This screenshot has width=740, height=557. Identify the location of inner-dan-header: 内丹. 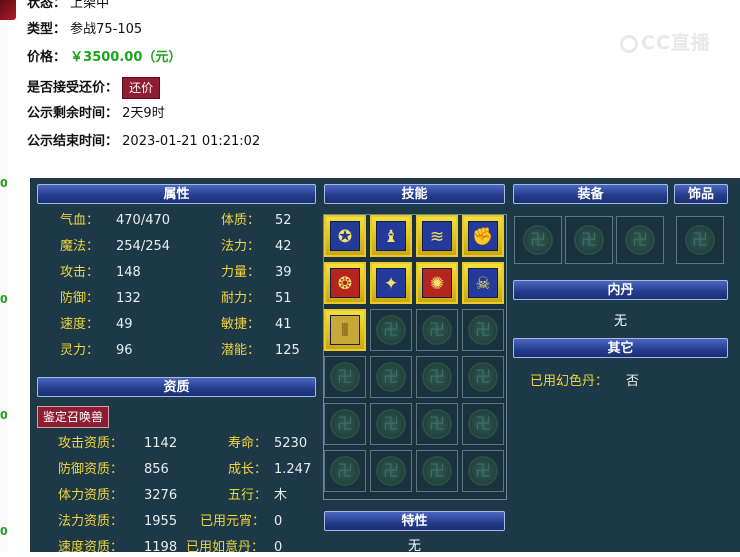
(620, 290).